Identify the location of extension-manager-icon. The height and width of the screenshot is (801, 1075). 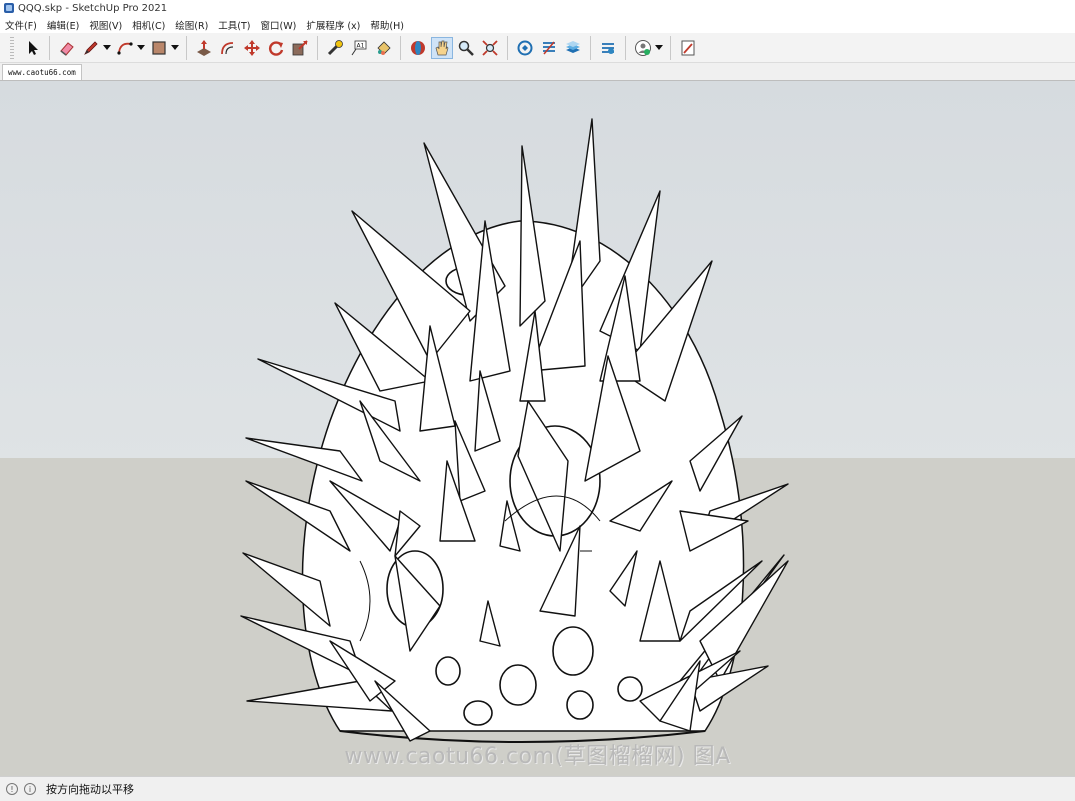
(608, 48).